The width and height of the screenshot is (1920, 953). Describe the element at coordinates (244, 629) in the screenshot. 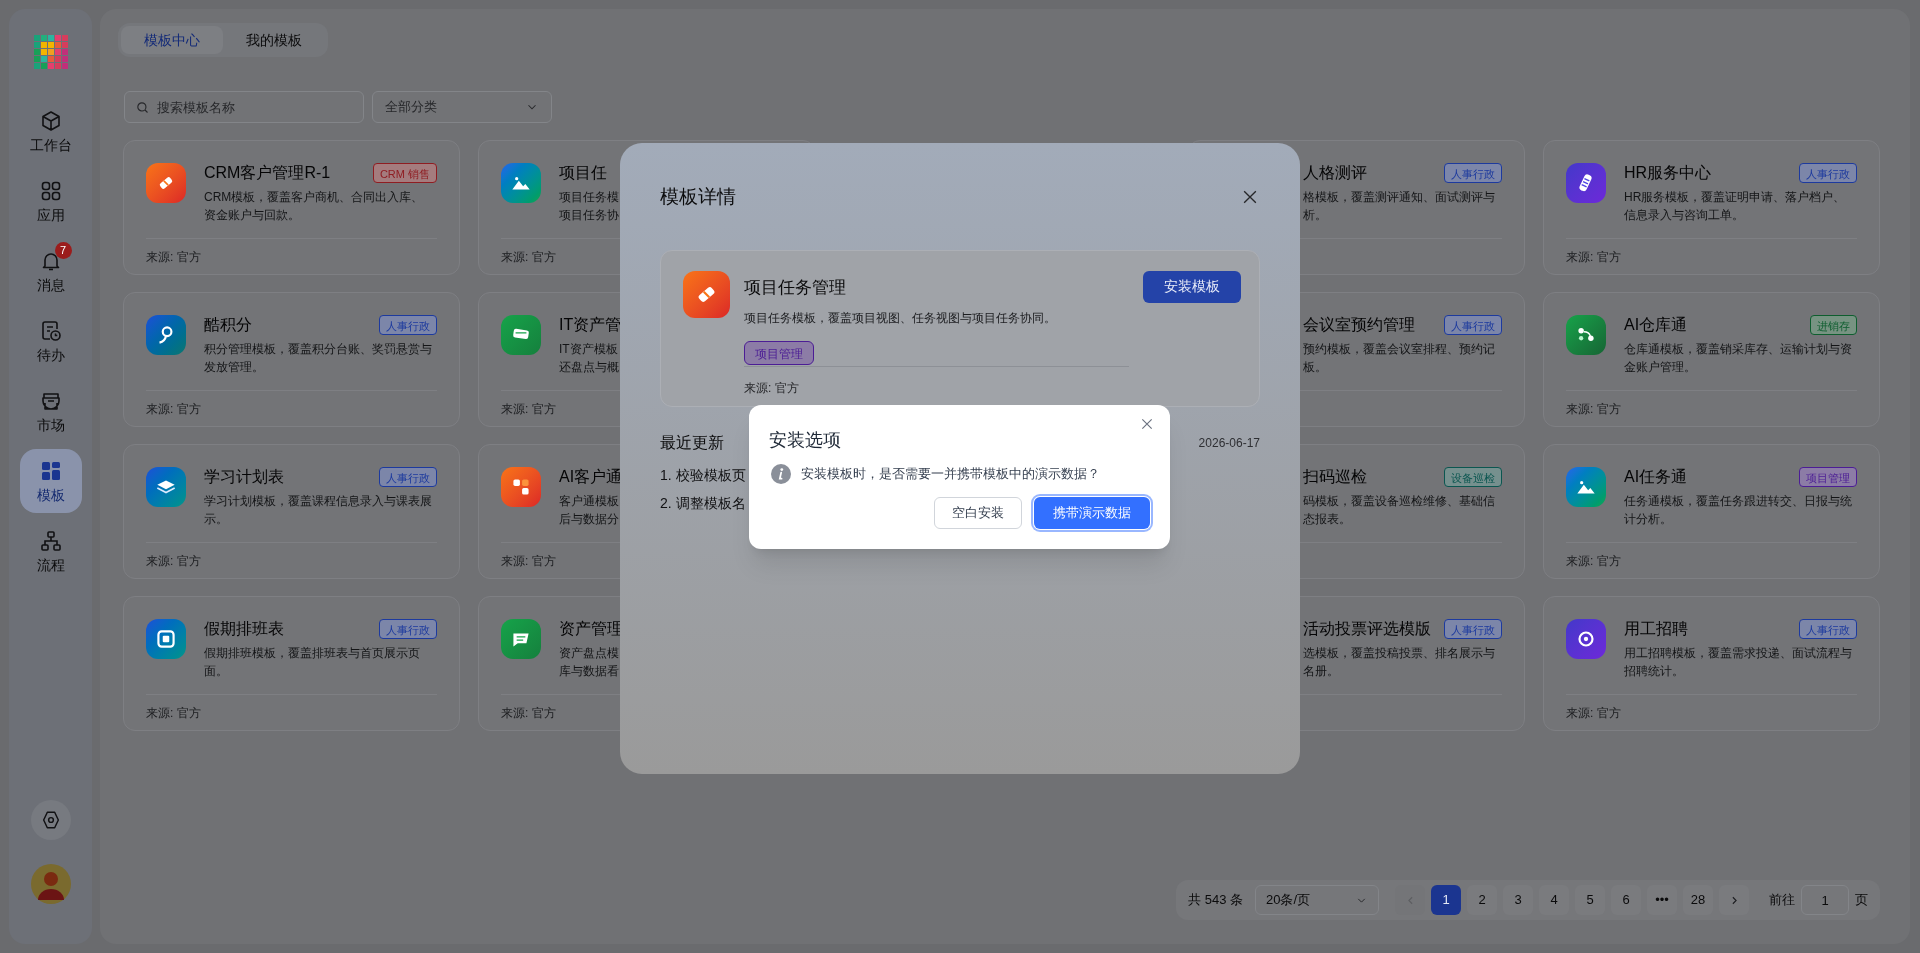

I see `card-title: 假期排班表` at that location.